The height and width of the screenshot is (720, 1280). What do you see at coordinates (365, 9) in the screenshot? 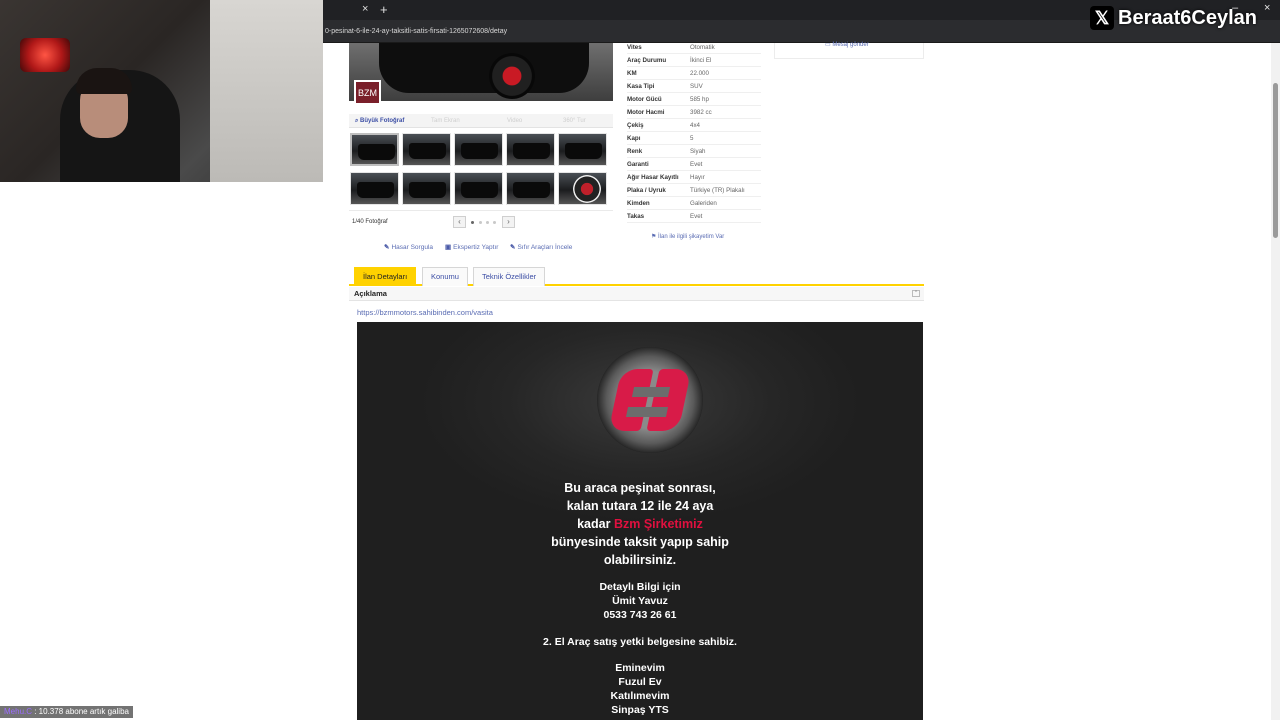
I see `tab-close-icon: ×` at bounding box center [365, 9].